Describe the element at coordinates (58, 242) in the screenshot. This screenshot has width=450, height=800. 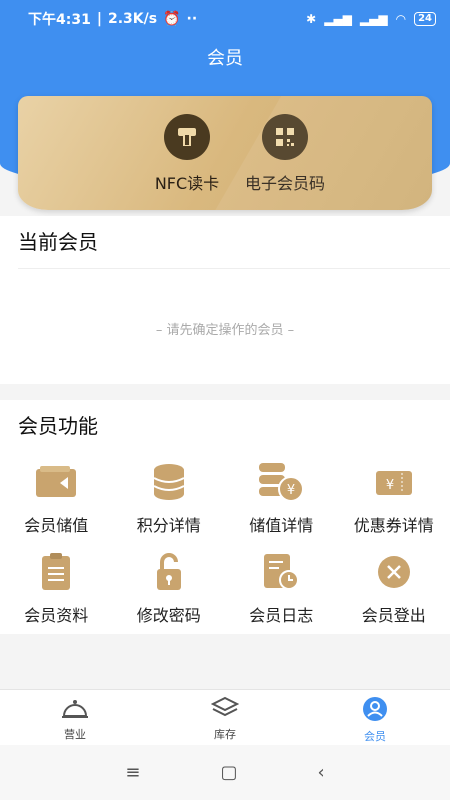
I see `current-member-title: 当前会员` at that location.